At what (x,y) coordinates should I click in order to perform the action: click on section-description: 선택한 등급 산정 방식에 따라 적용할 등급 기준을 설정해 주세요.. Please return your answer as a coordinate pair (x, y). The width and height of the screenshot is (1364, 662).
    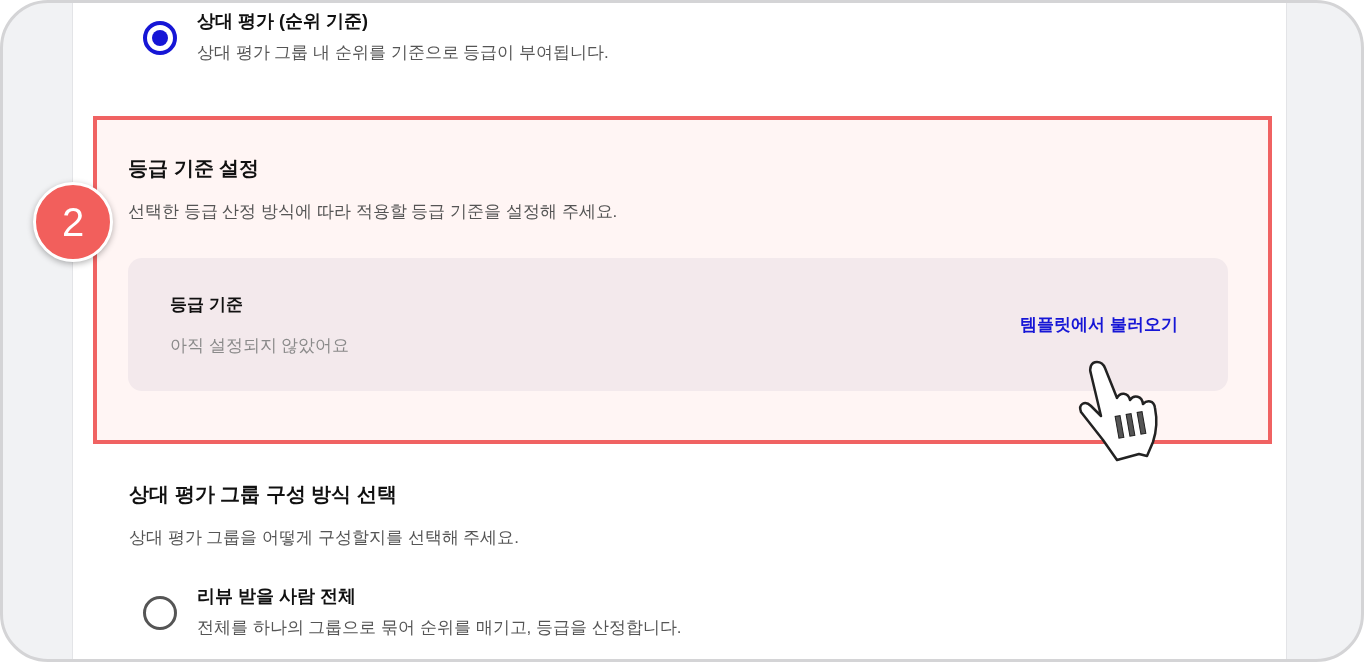
    Looking at the image, I should click on (373, 212).